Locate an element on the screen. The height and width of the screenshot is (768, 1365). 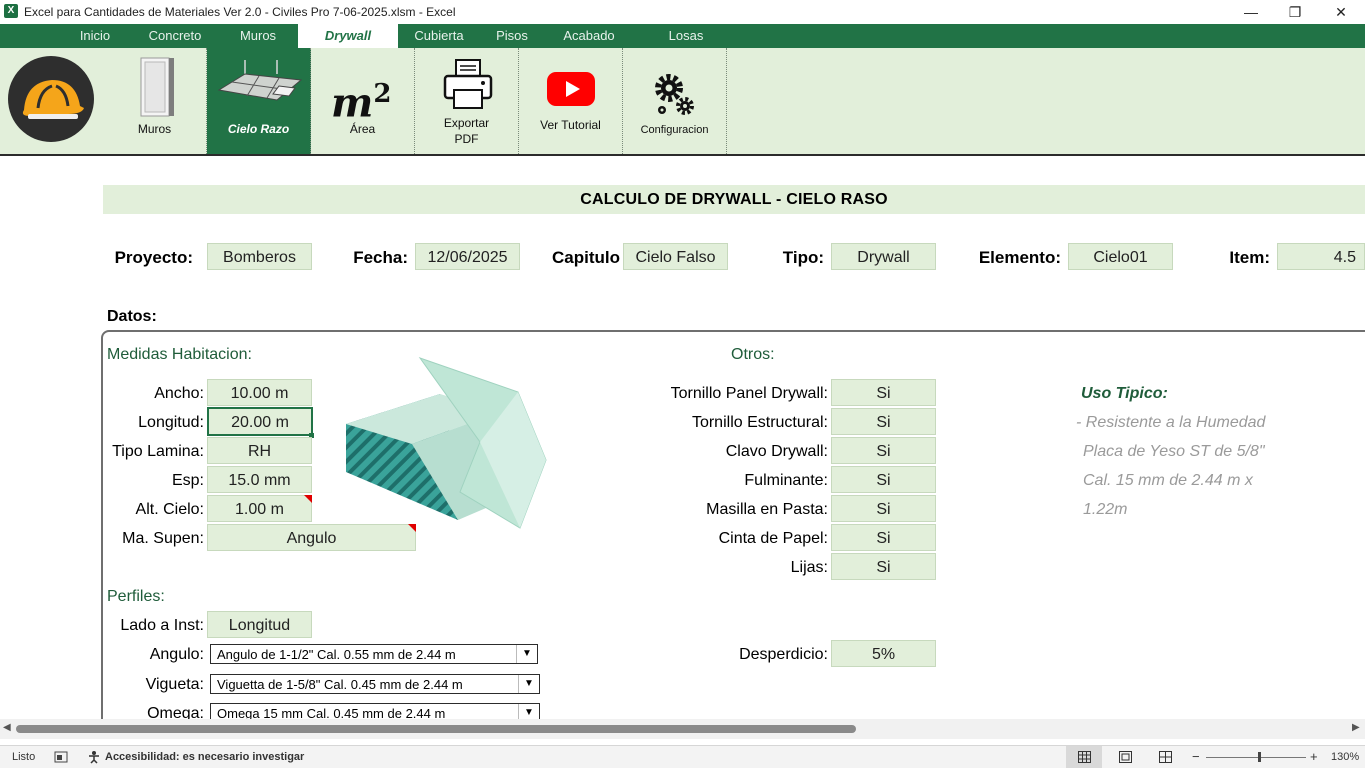
alt-cielo-cell: 1.00 m is located at coordinates (259, 508).